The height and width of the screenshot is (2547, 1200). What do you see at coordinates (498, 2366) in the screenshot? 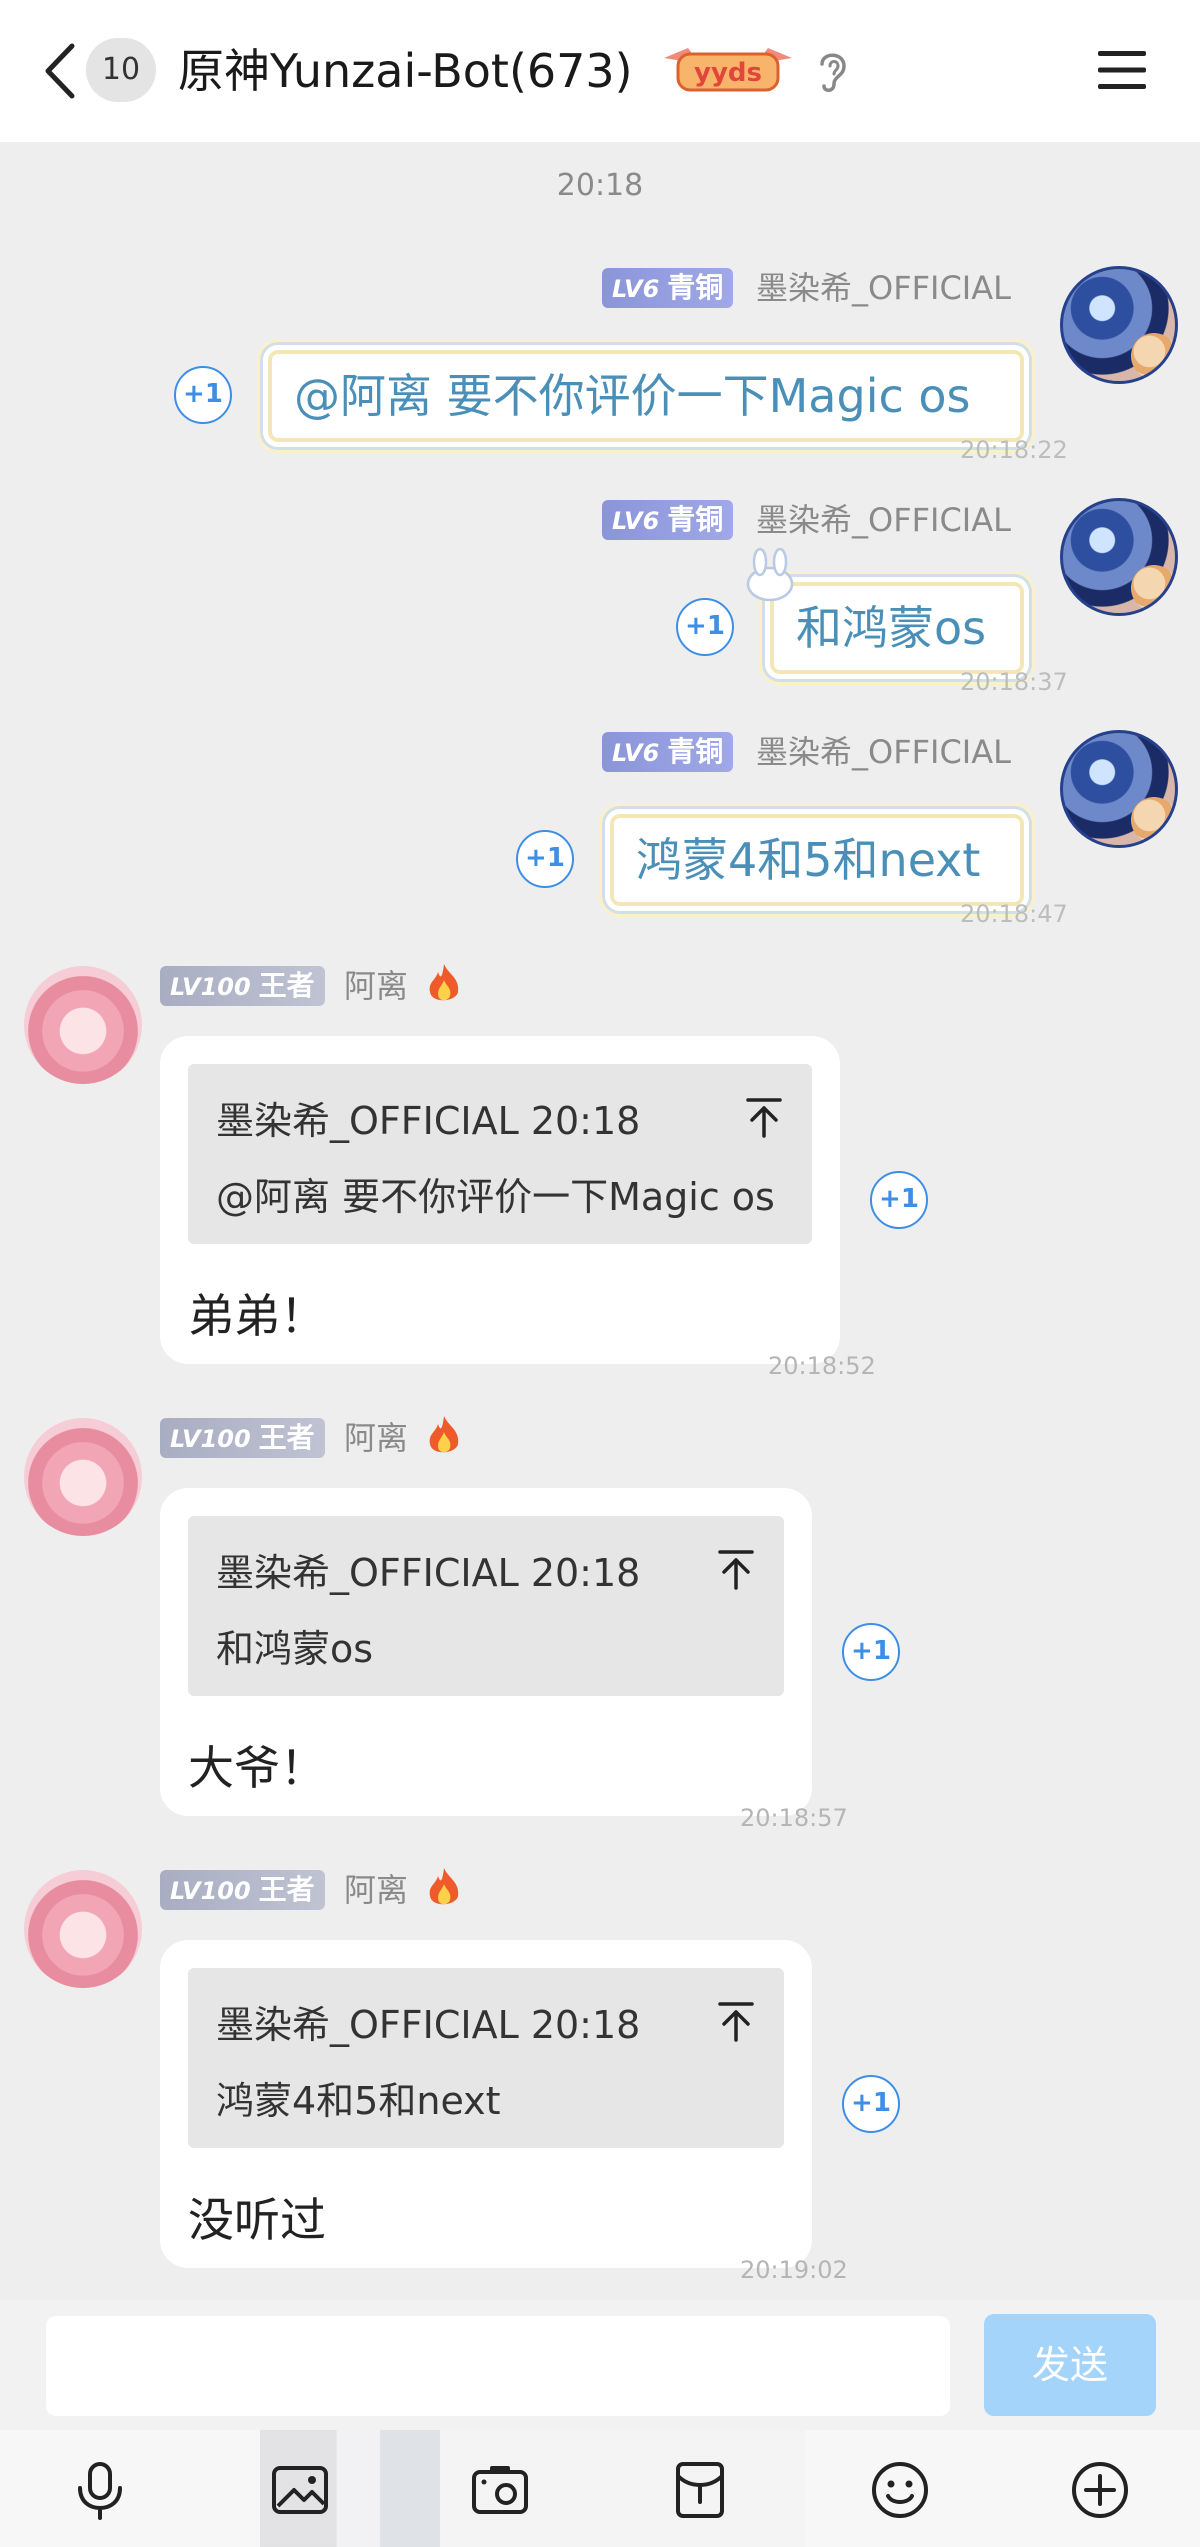
I see `message-input` at bounding box center [498, 2366].